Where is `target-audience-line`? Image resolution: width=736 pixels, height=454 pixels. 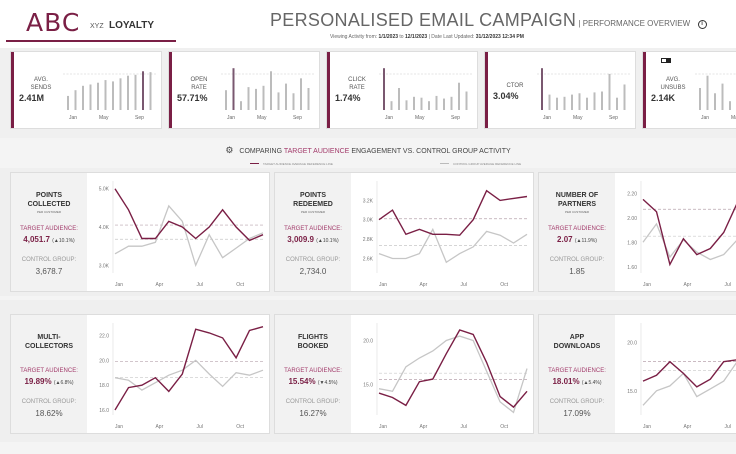 target-audience-line is located at coordinates (453, 369).